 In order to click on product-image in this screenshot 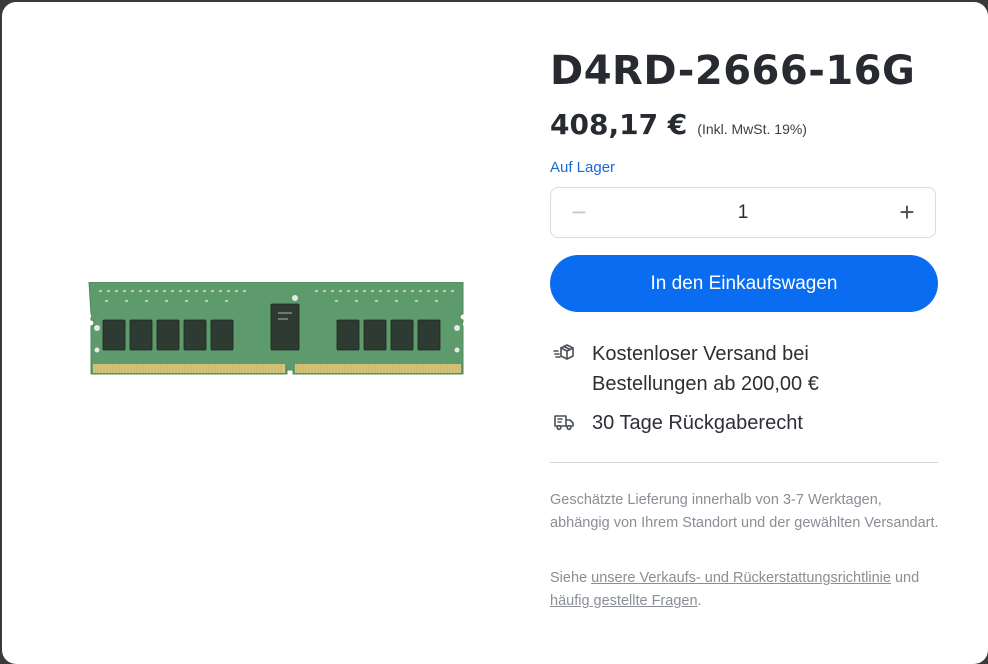, I will do `click(276, 328)`.